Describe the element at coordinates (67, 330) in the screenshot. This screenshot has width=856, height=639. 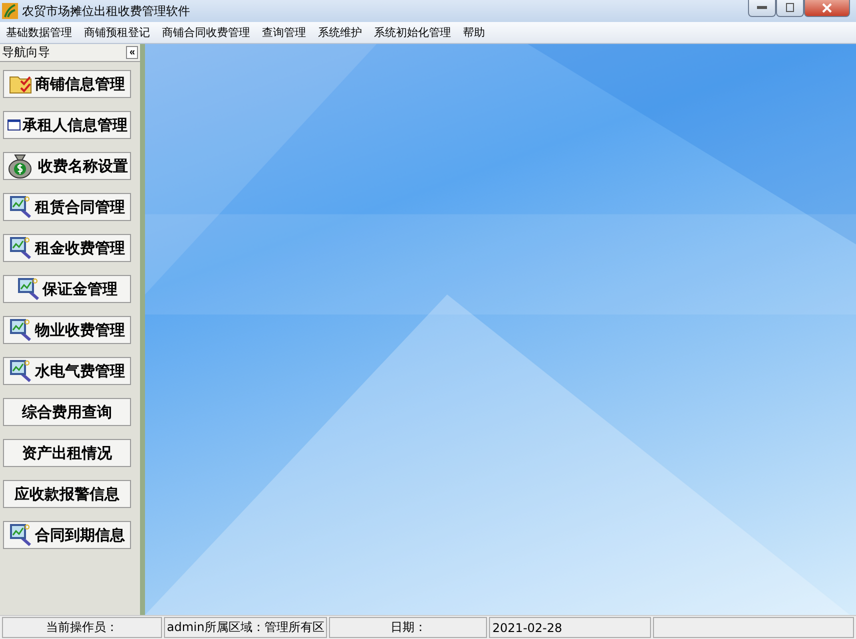
I see `nav-button: 物业收费管理` at that location.